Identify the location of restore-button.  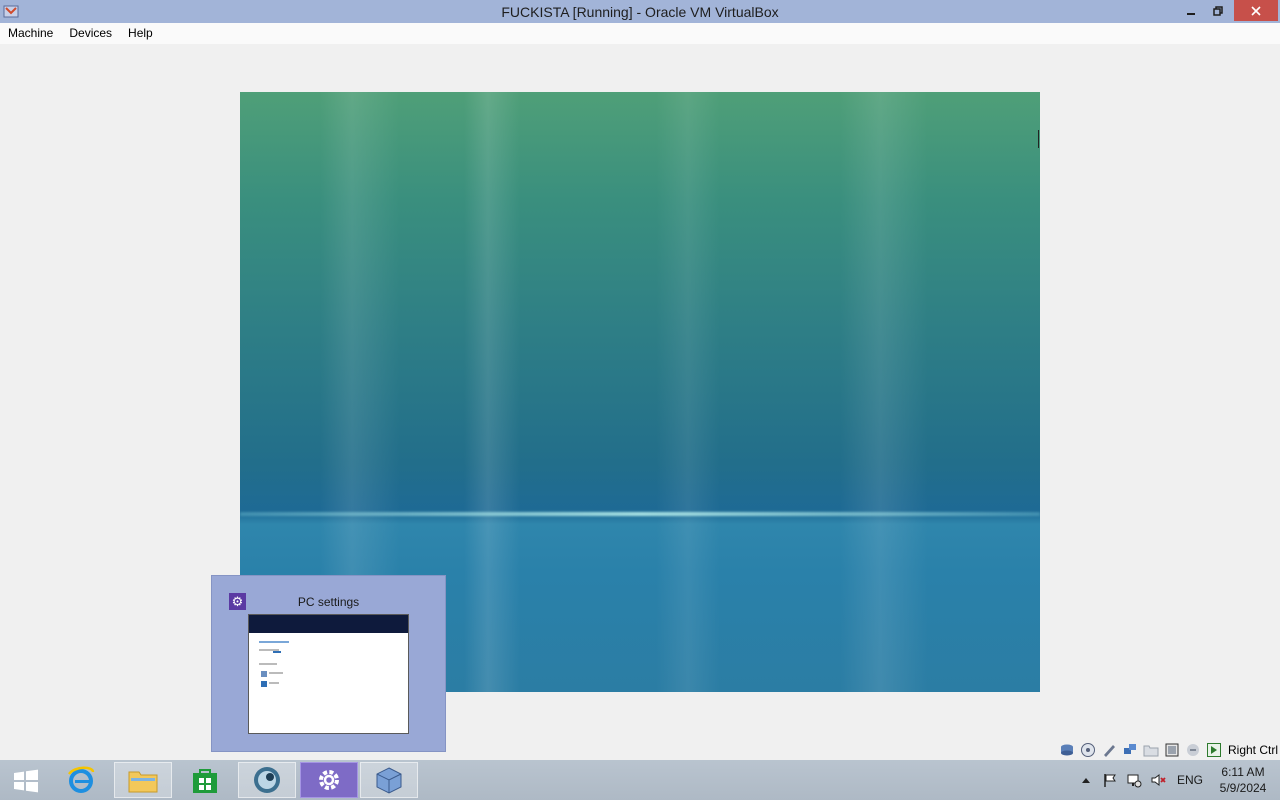
(1218, 10).